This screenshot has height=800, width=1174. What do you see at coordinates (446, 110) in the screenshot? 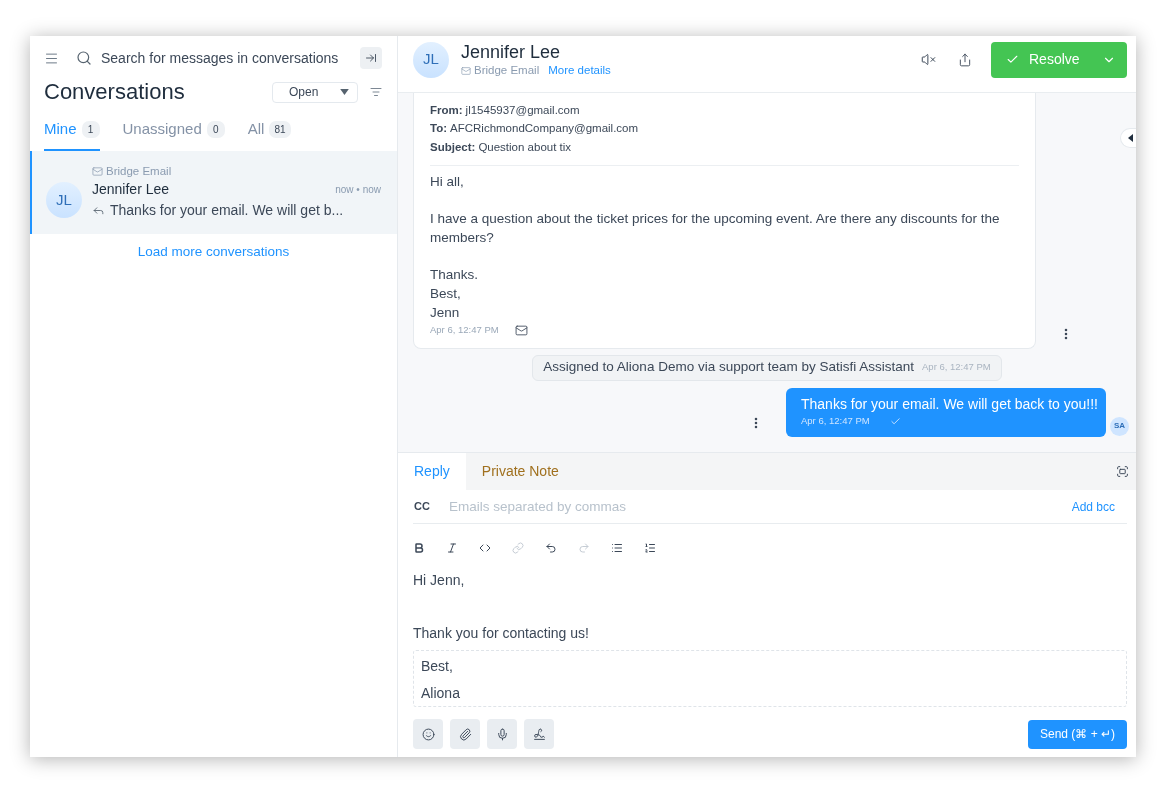
I see `header-field-label: From:` at bounding box center [446, 110].